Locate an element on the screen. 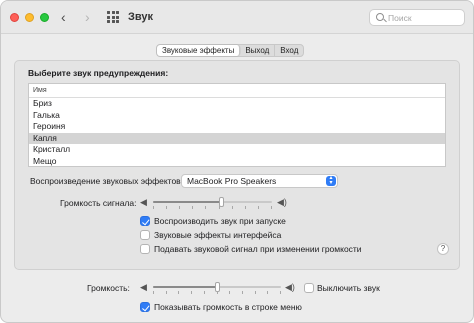 The height and width of the screenshot is (323, 474). startup-sound-checkbox is located at coordinates (145, 221).